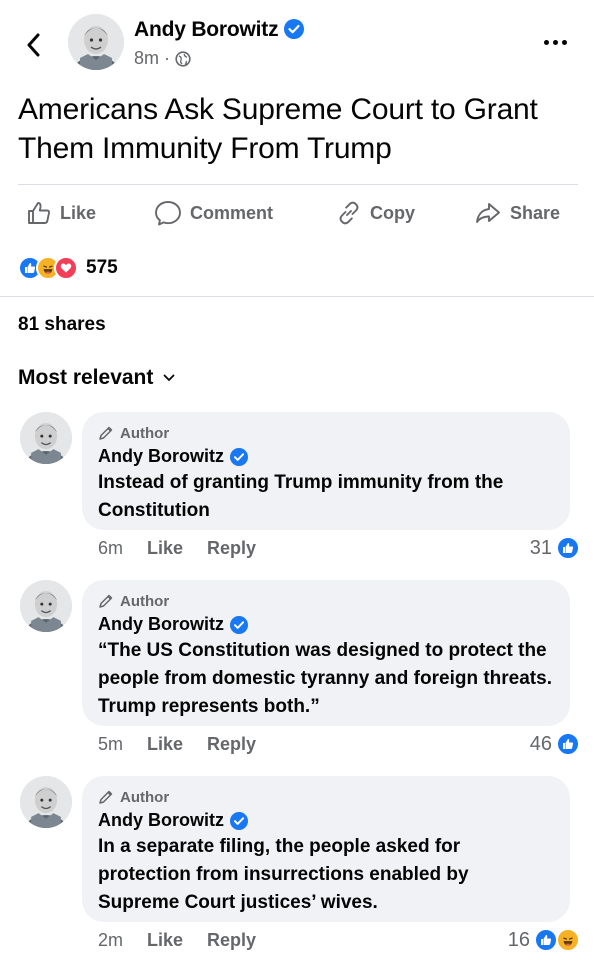 The image size is (594, 960). I want to click on author-name-text: Andy Borowitz, so click(206, 29).